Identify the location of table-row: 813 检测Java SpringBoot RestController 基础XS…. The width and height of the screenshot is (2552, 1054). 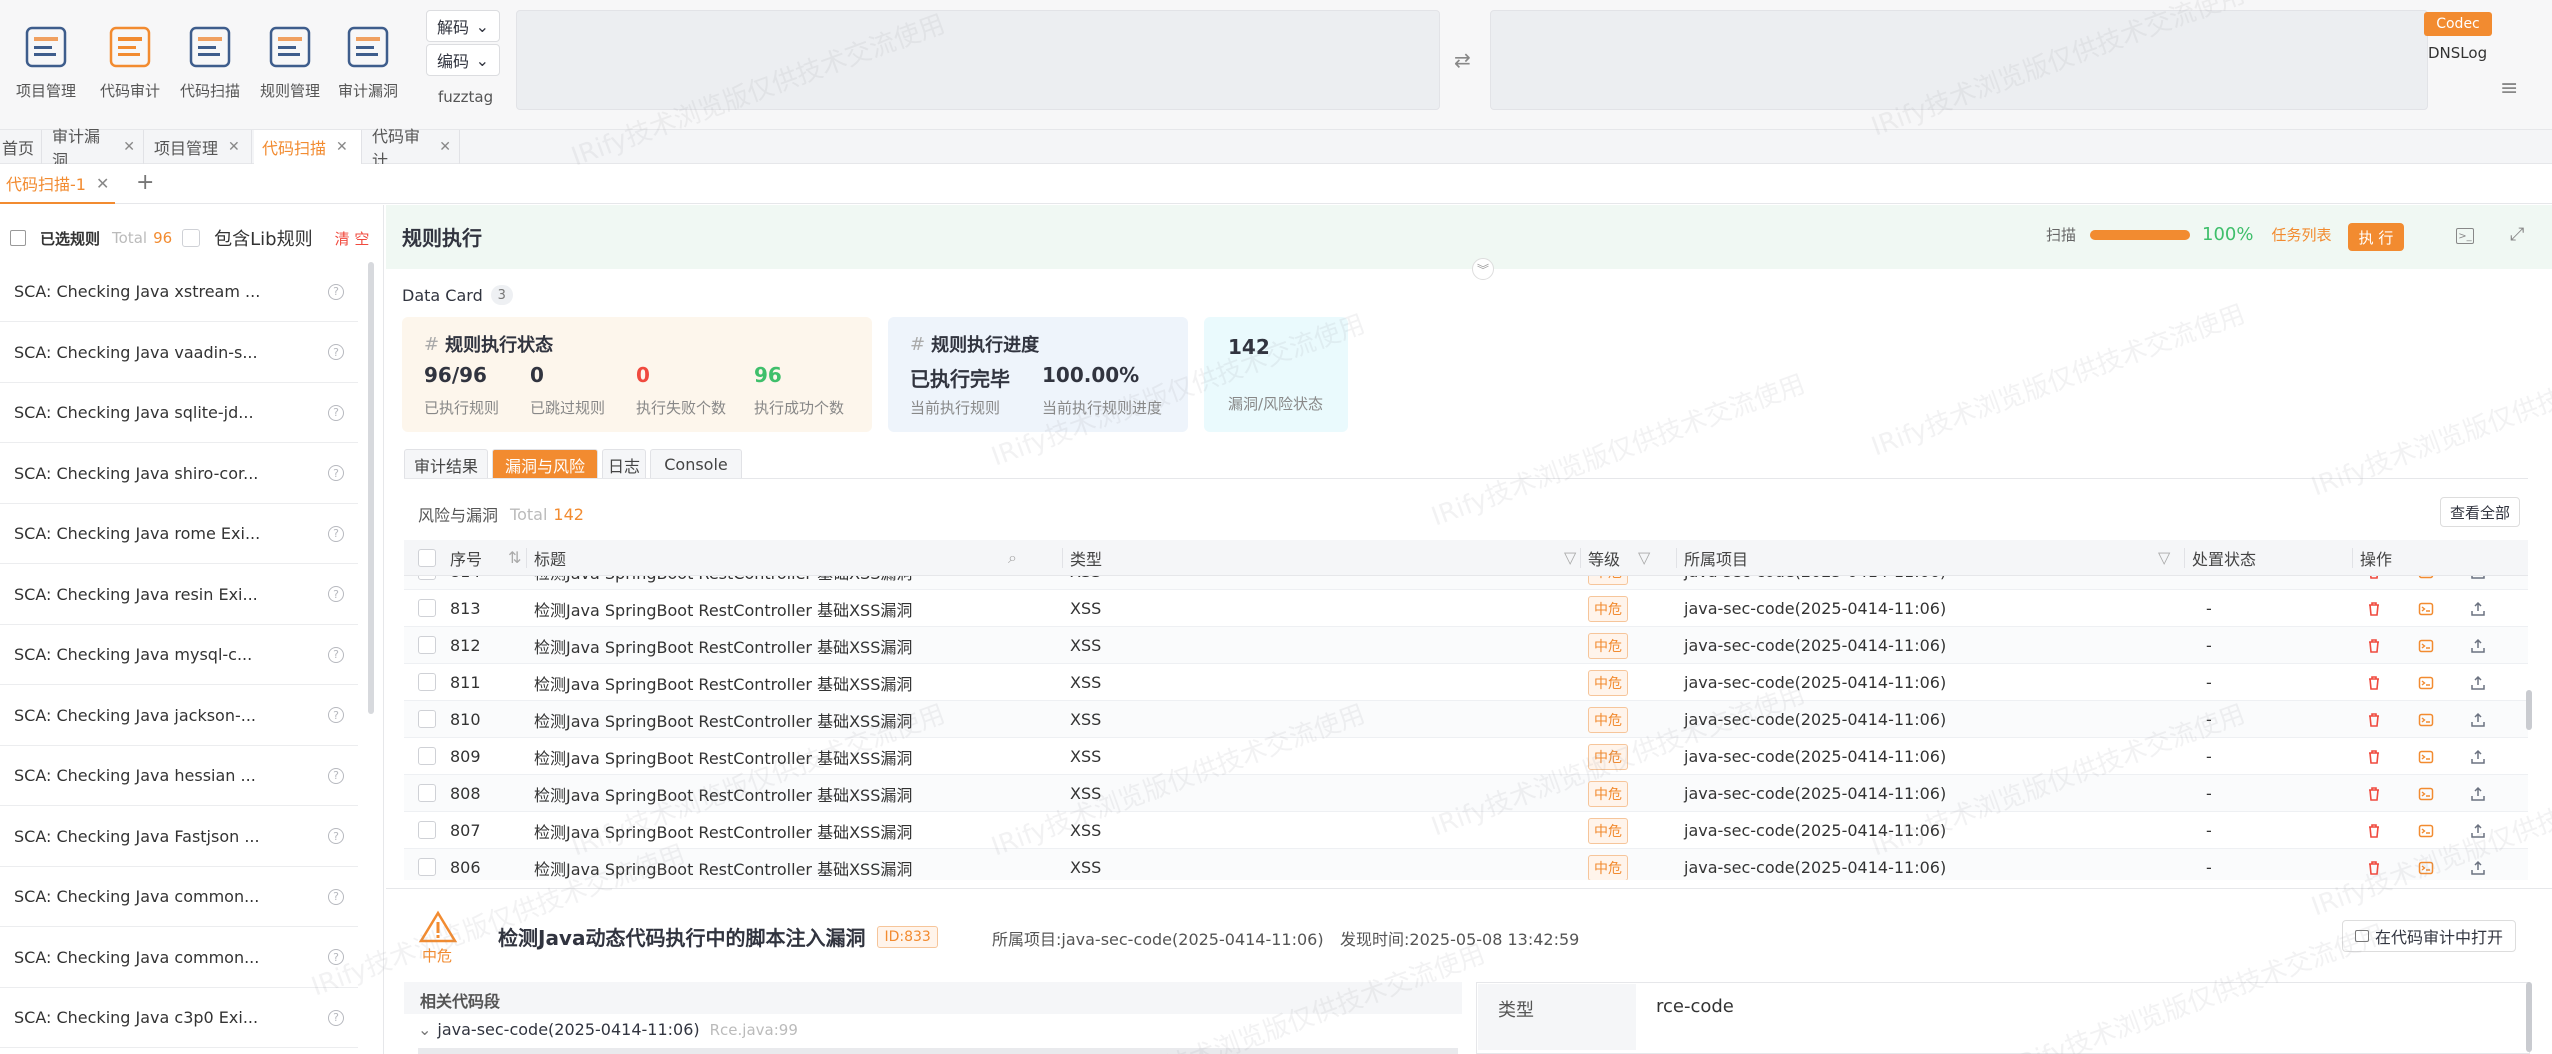
(1466, 608).